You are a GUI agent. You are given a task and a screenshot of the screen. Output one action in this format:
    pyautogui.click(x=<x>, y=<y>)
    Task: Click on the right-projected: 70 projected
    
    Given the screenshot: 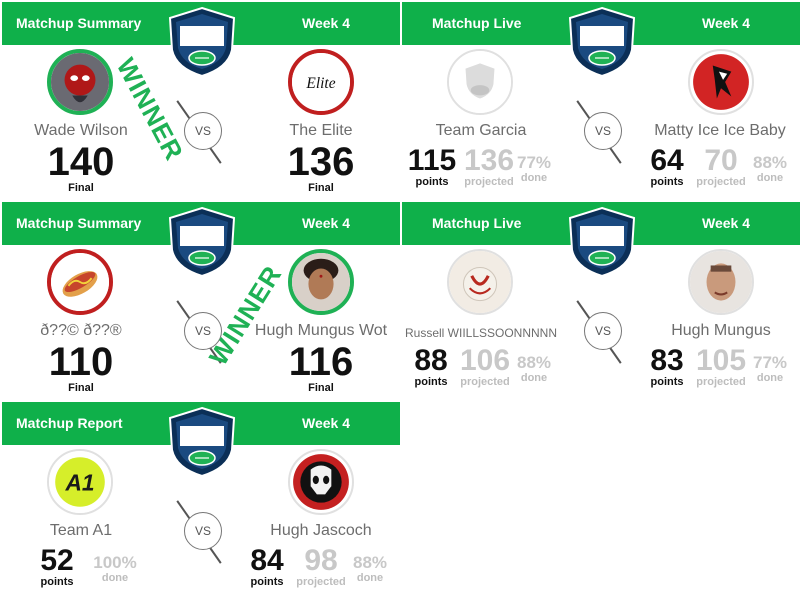 What is the action you would take?
    pyautogui.click(x=721, y=166)
    